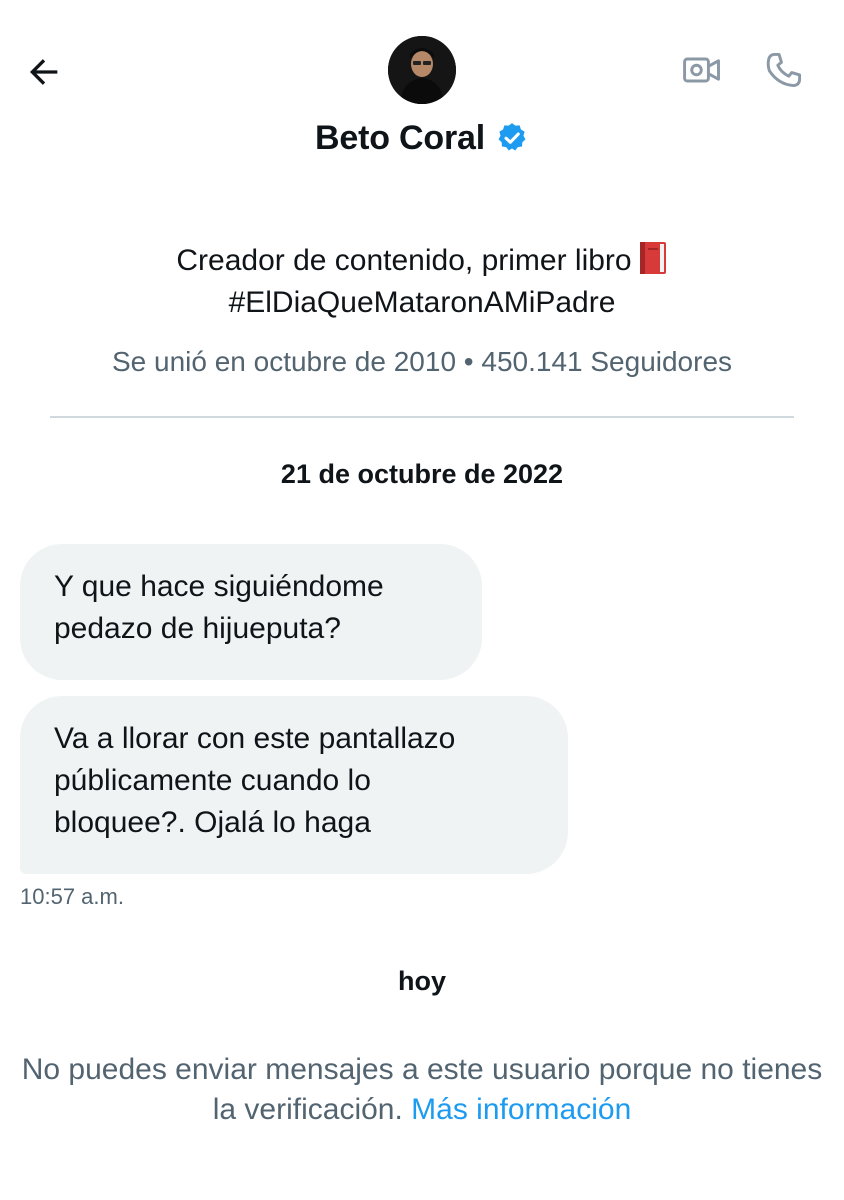 This screenshot has height=1200, width=844. What do you see at coordinates (422, 417) in the screenshot?
I see `divider` at bounding box center [422, 417].